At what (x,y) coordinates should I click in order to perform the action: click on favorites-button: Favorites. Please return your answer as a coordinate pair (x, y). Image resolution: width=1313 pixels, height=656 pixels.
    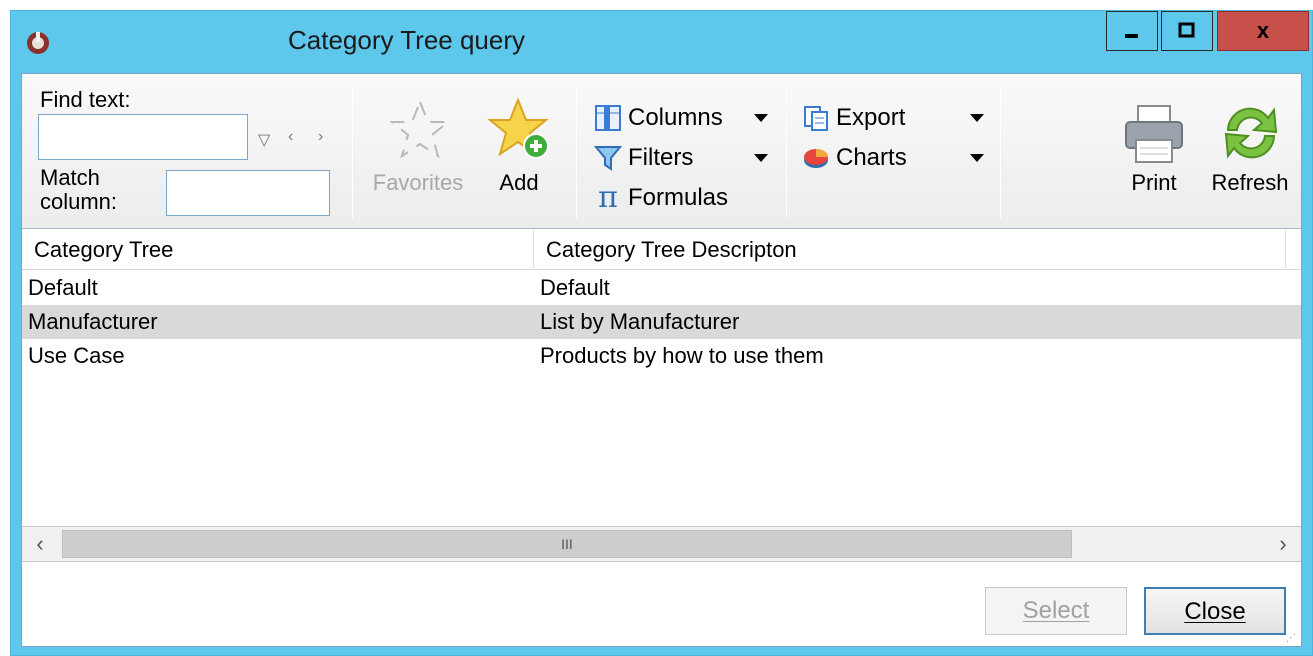
    Looking at the image, I should click on (418, 148).